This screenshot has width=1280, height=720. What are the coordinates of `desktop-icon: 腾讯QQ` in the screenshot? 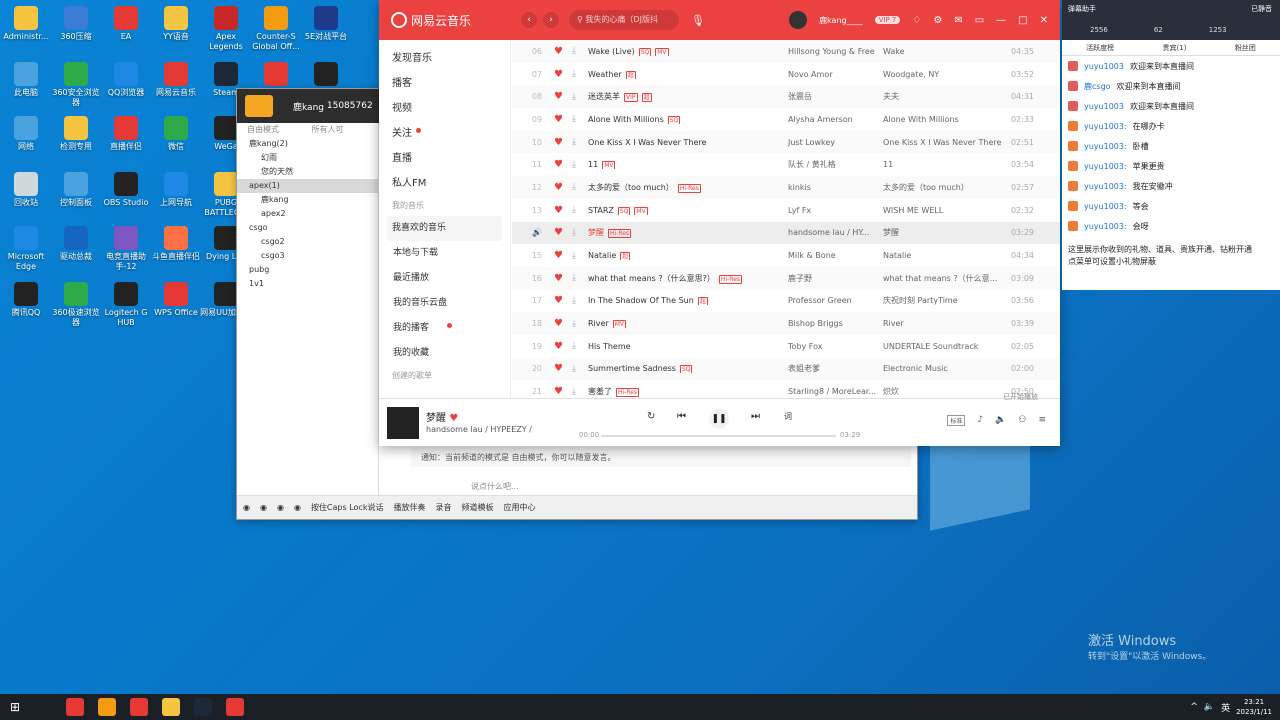 It's located at (26, 298).